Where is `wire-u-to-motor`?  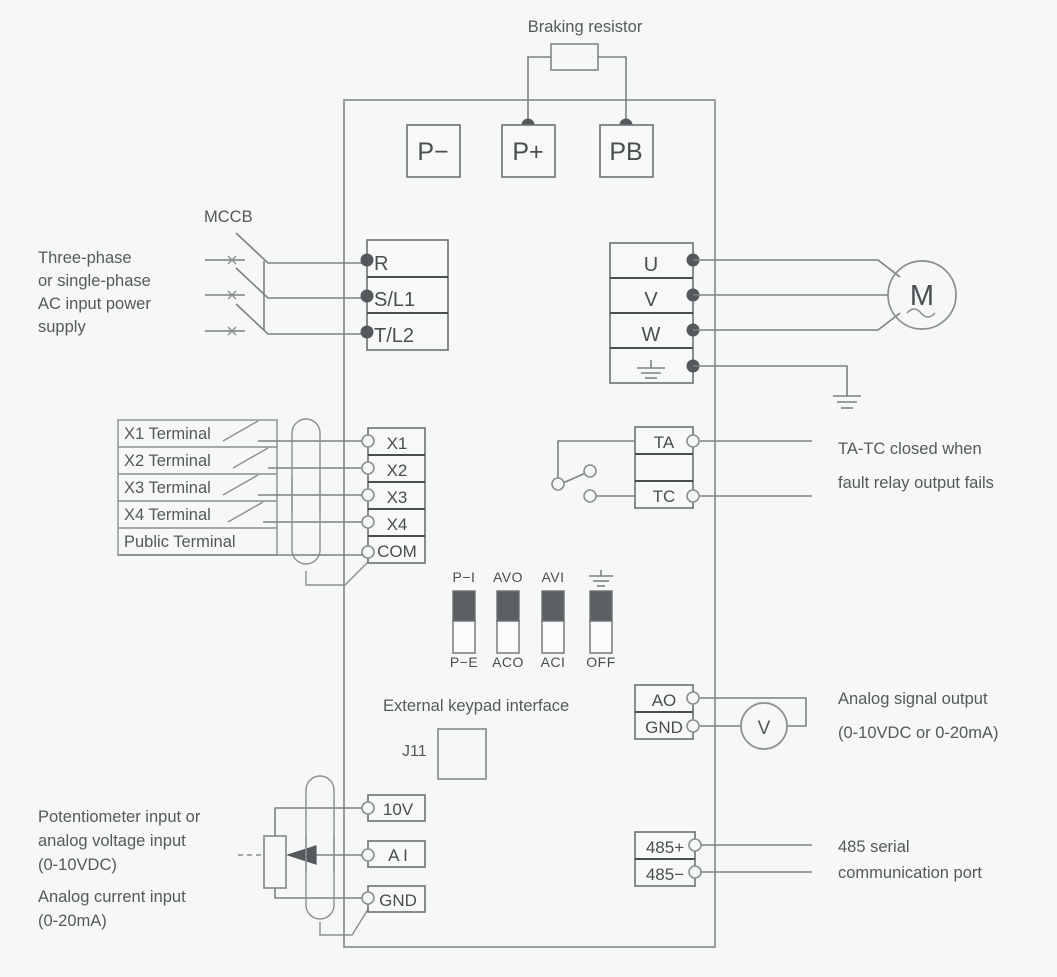
wire-u-to-motor is located at coordinates (797, 268).